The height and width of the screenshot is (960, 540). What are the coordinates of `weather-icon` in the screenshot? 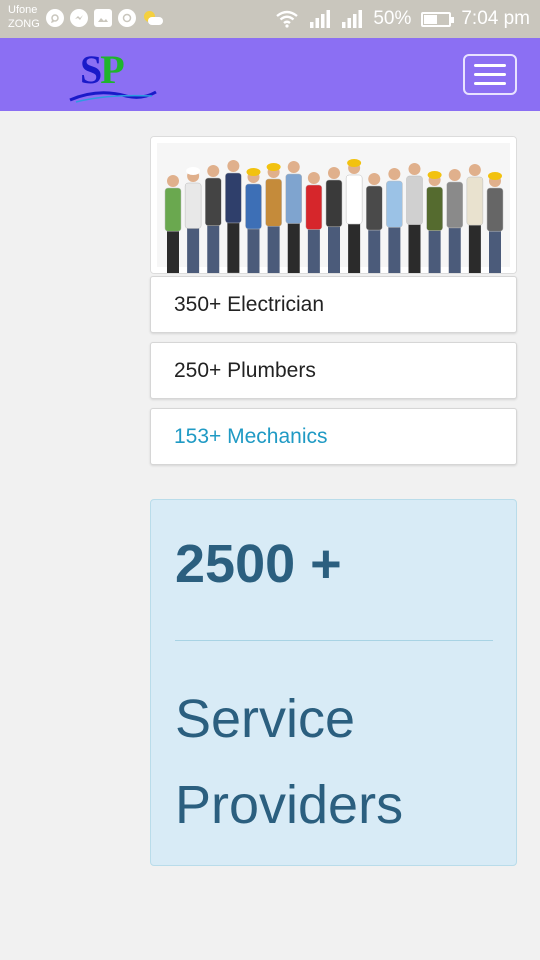 It's located at (153, 18).